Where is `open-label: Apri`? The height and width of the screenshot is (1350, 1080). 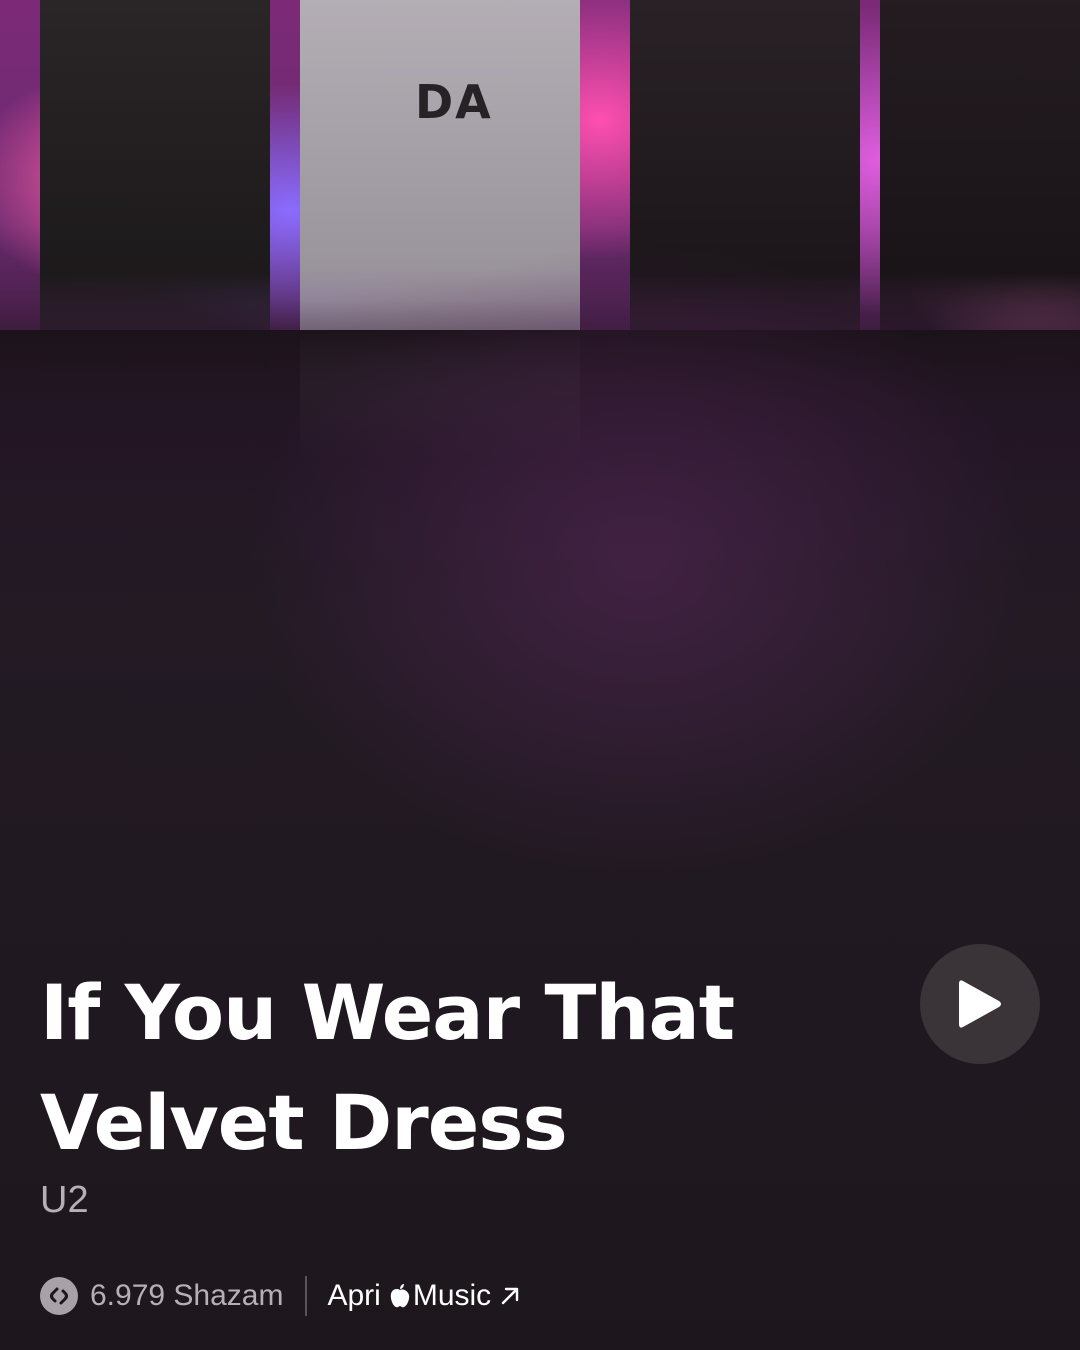
open-label: Apri is located at coordinates (354, 1295).